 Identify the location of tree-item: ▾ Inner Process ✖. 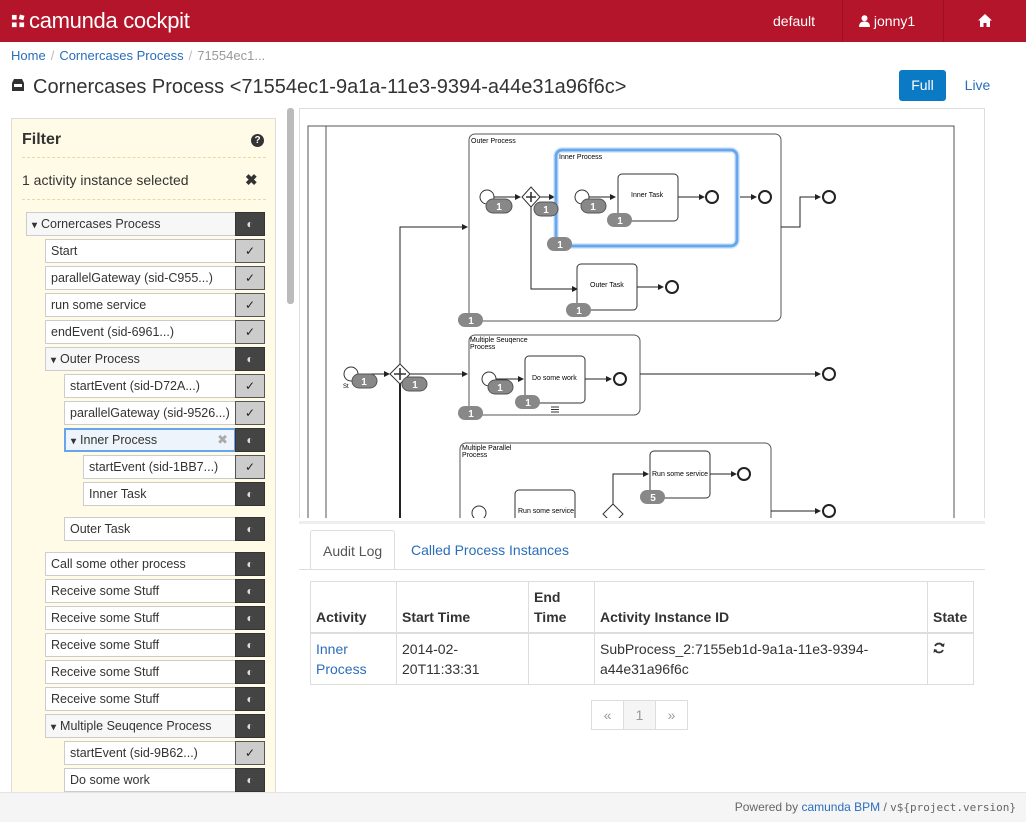
(150, 440).